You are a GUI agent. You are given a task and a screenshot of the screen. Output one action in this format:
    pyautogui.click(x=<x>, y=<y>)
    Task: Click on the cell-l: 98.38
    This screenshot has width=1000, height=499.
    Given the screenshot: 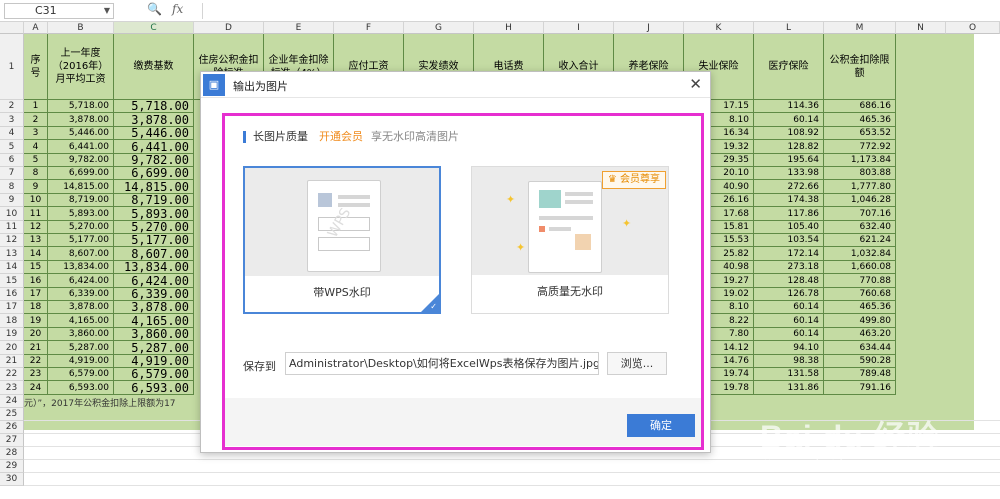 What is the action you would take?
    pyautogui.click(x=789, y=361)
    